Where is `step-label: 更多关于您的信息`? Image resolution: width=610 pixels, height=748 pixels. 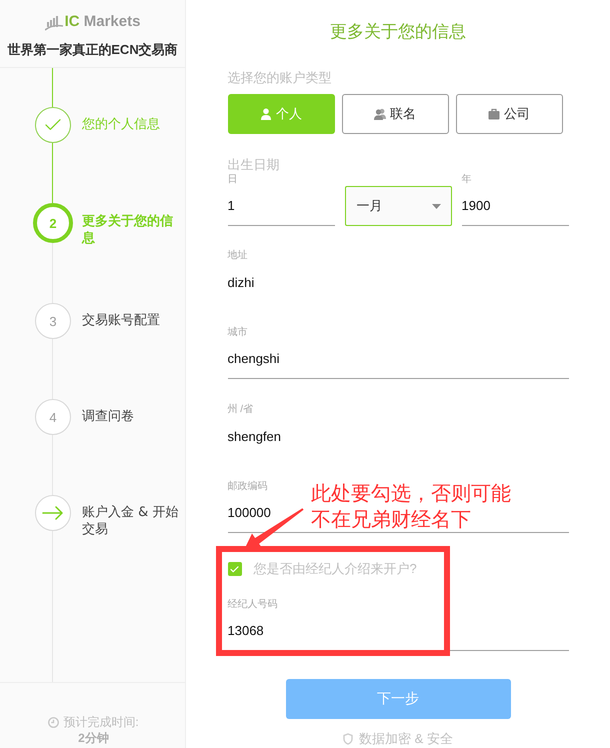
step-label: 更多关于您的信息 is located at coordinates (128, 230).